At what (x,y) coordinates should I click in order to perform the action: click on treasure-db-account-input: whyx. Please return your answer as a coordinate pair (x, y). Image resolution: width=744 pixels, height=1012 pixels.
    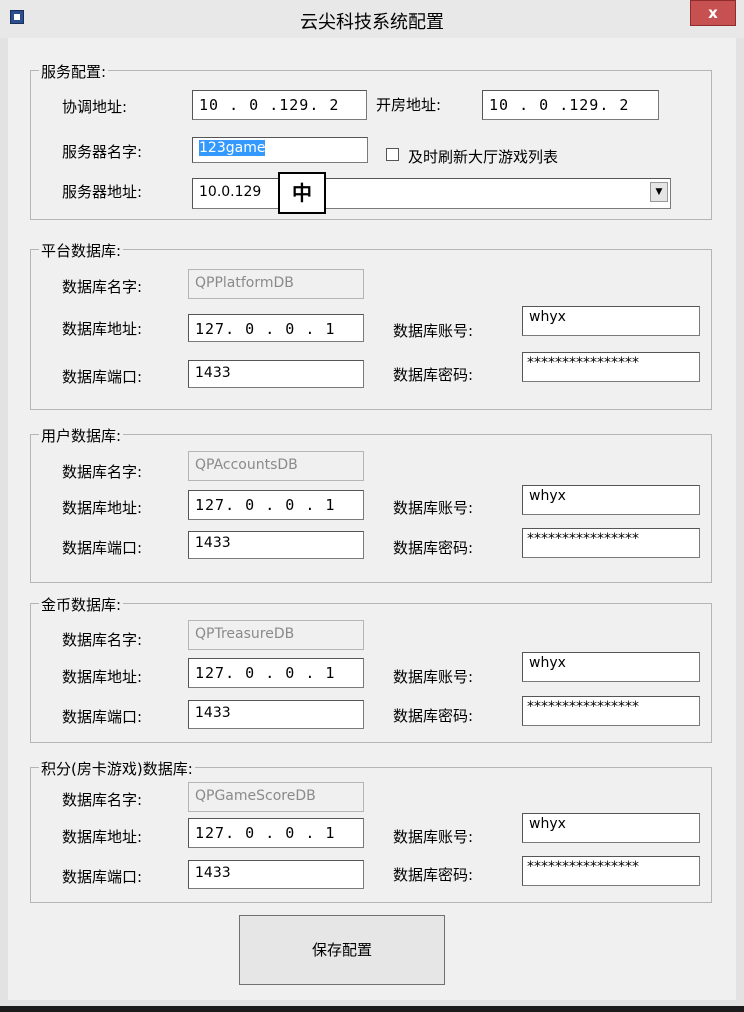
    Looking at the image, I should click on (611, 667).